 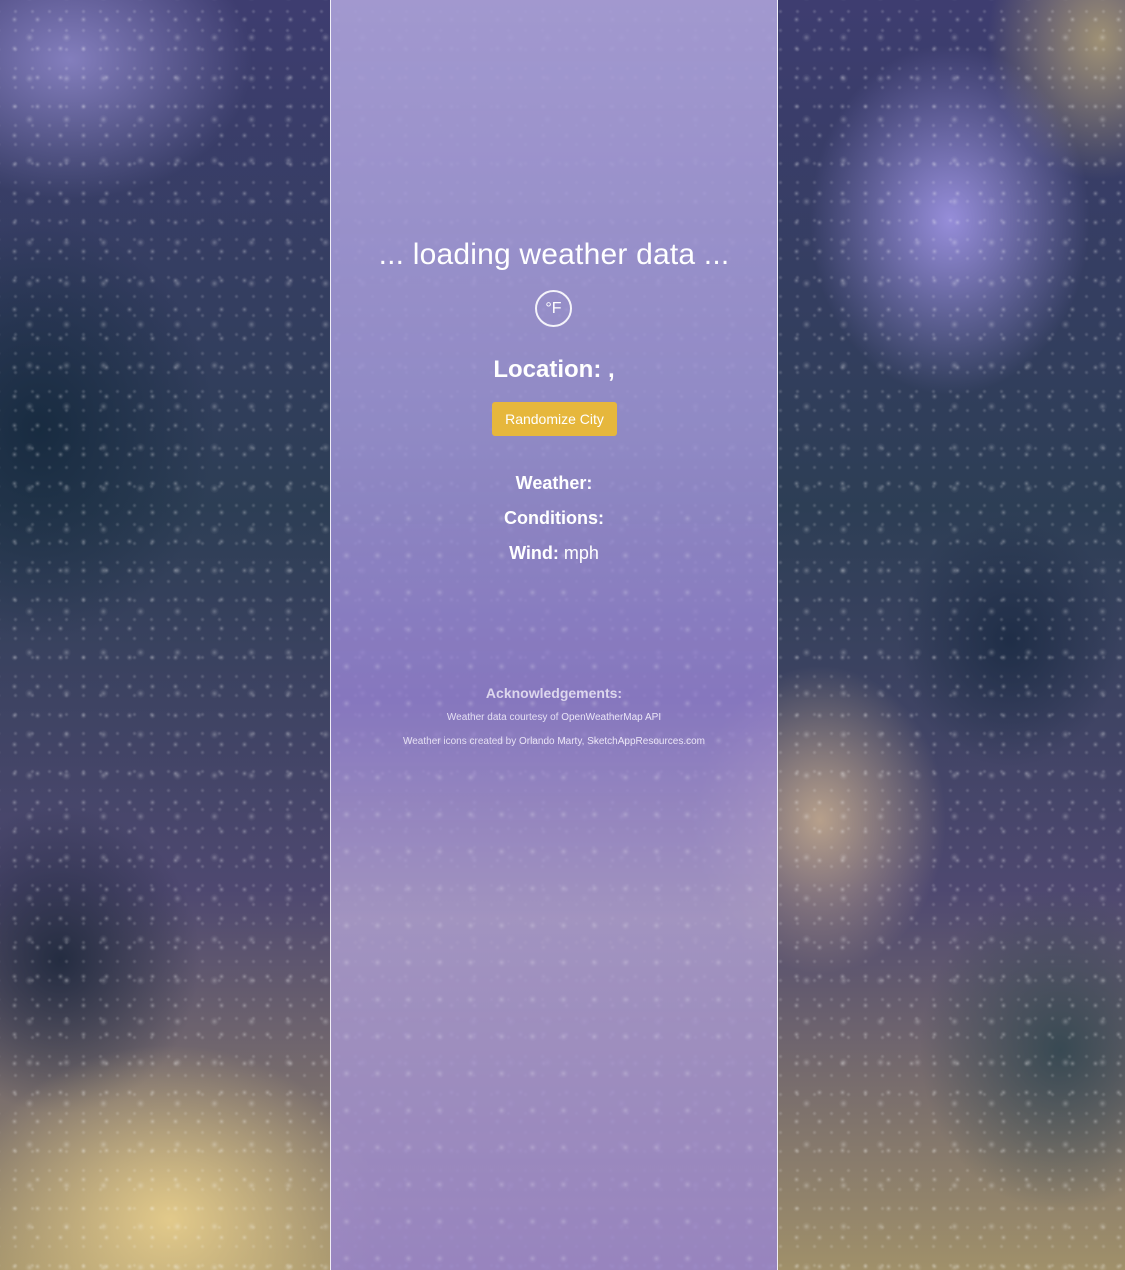 I want to click on location-value: ,, so click(x=611, y=369).